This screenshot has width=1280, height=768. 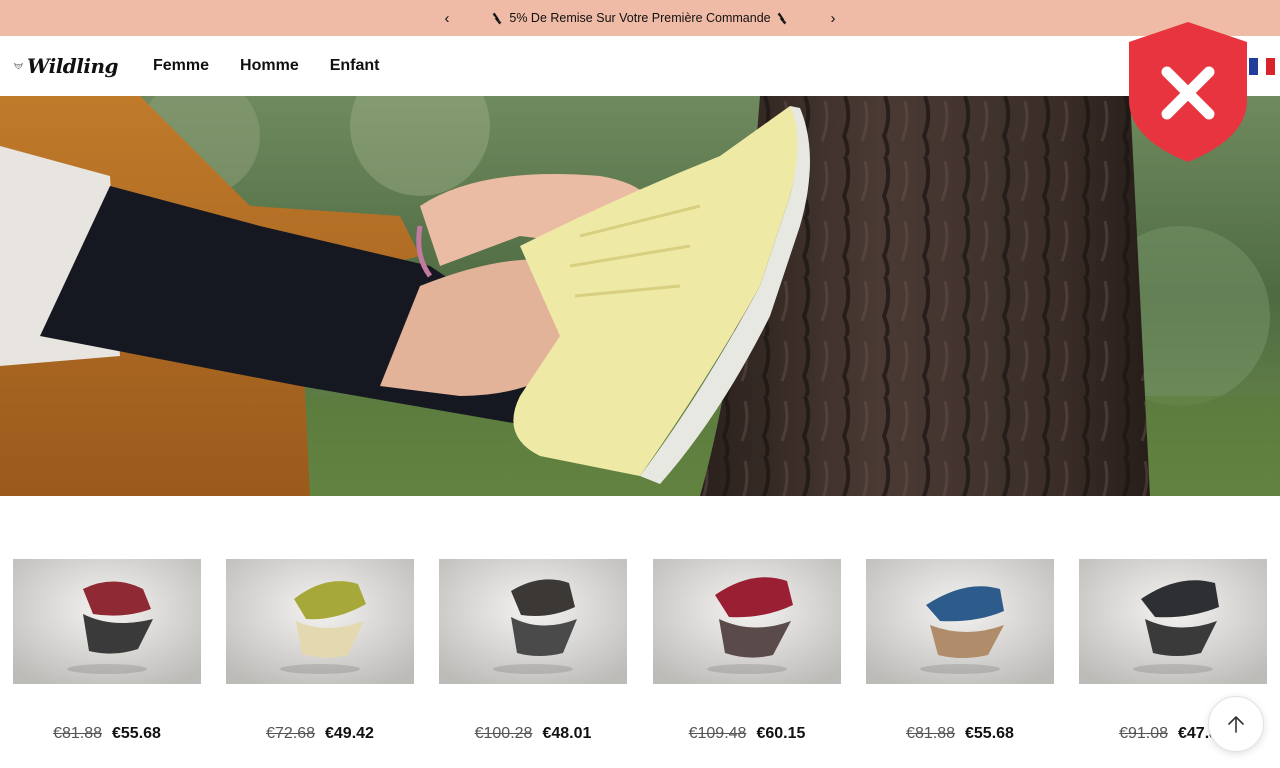 What do you see at coordinates (503, 733) in the screenshot?
I see `old-price: €100.28` at bounding box center [503, 733].